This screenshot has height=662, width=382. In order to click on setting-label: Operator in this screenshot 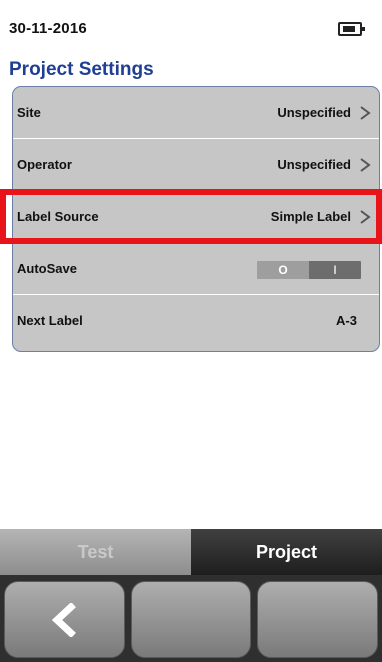, I will do `click(44, 164)`.